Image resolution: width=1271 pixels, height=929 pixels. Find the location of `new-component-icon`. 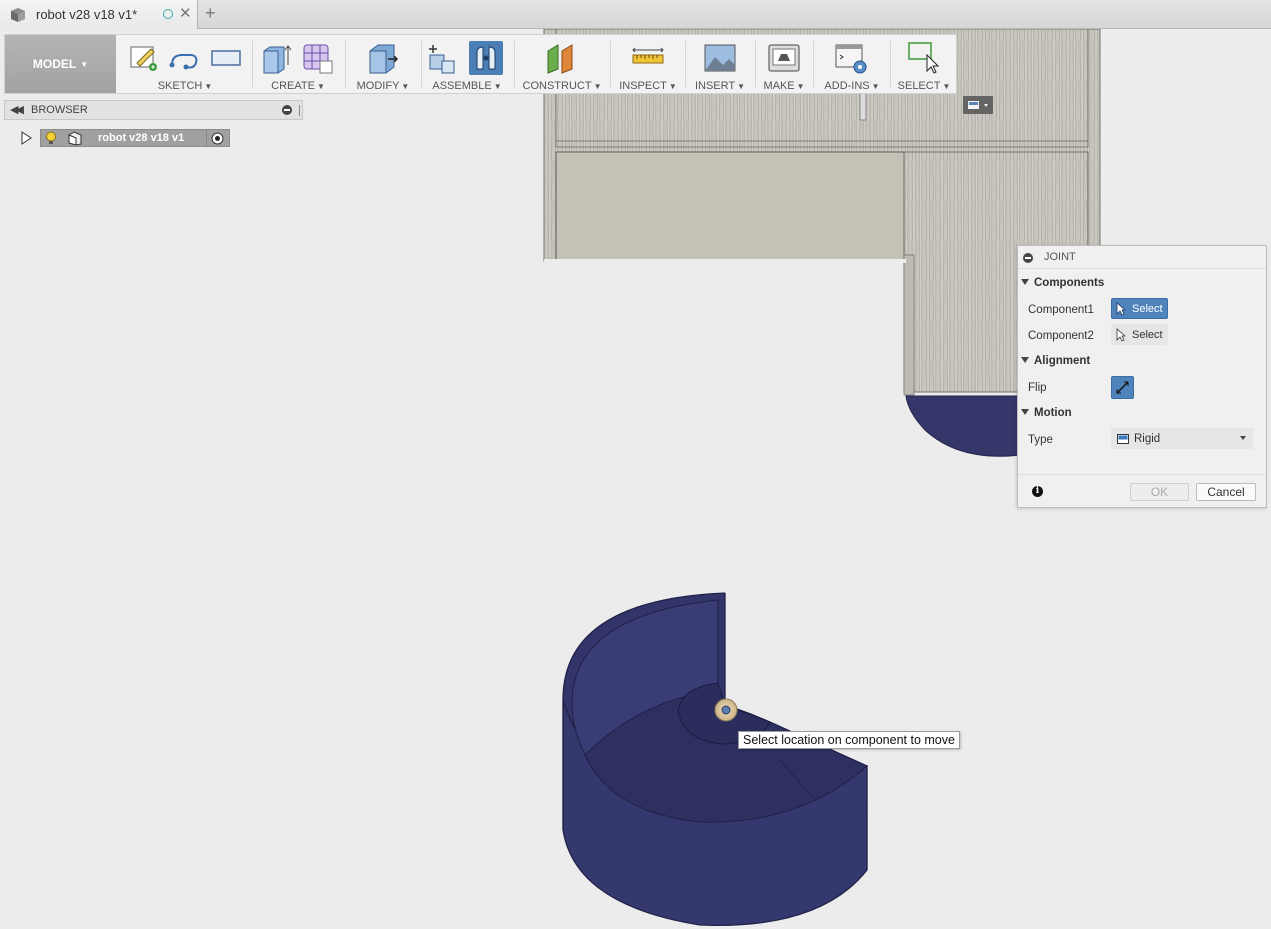

new-component-icon is located at coordinates (441, 58).